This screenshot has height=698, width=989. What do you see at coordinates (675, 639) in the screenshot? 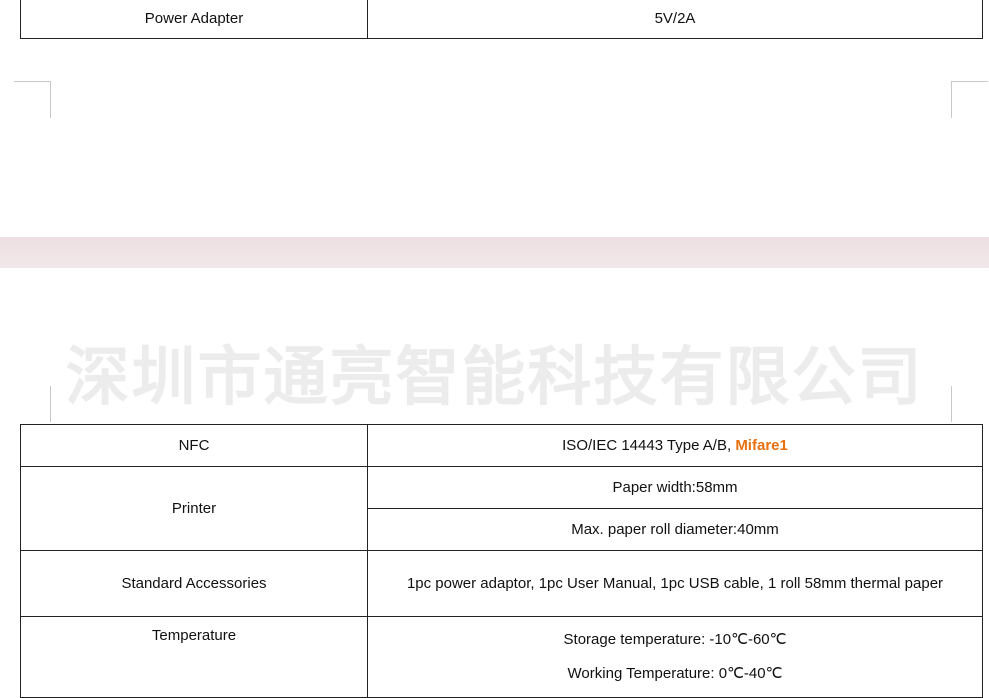
I see `storage-temperature: Storage temperature: -10℃-60℃` at bounding box center [675, 639].